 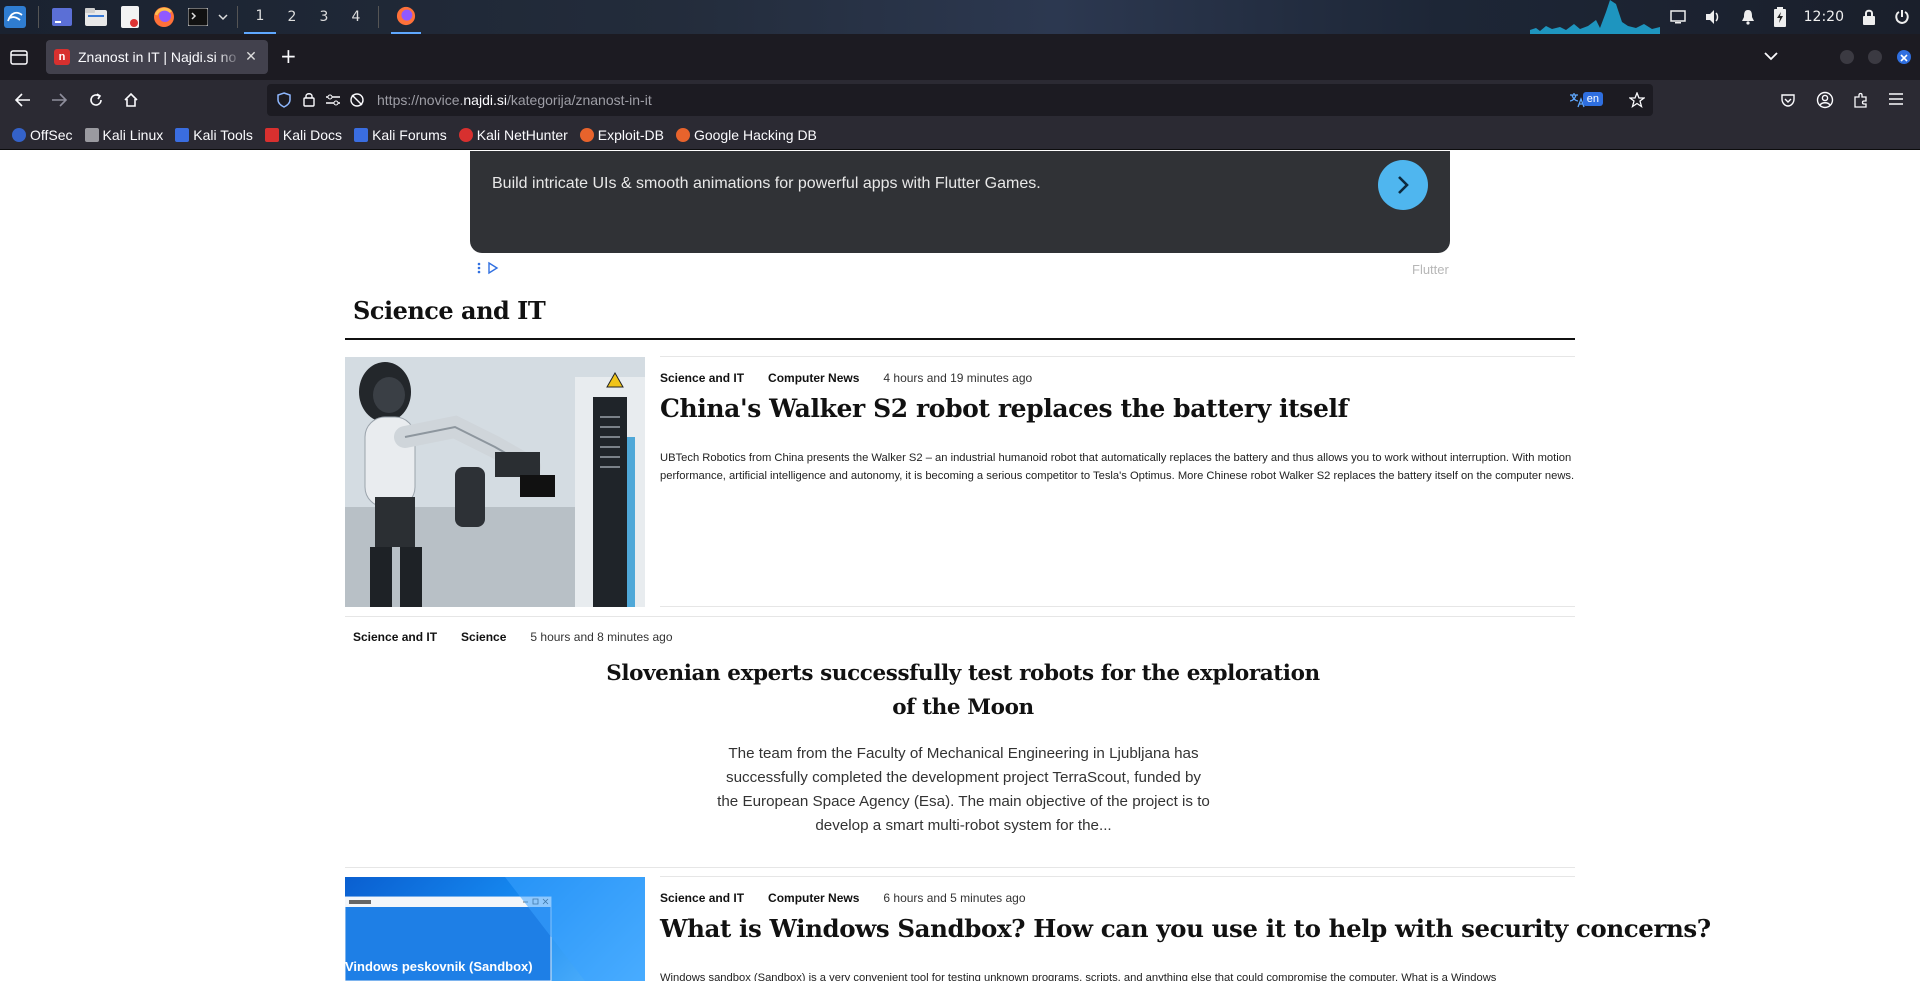 I want to click on firefox-taskbar-icon, so click(x=406, y=17).